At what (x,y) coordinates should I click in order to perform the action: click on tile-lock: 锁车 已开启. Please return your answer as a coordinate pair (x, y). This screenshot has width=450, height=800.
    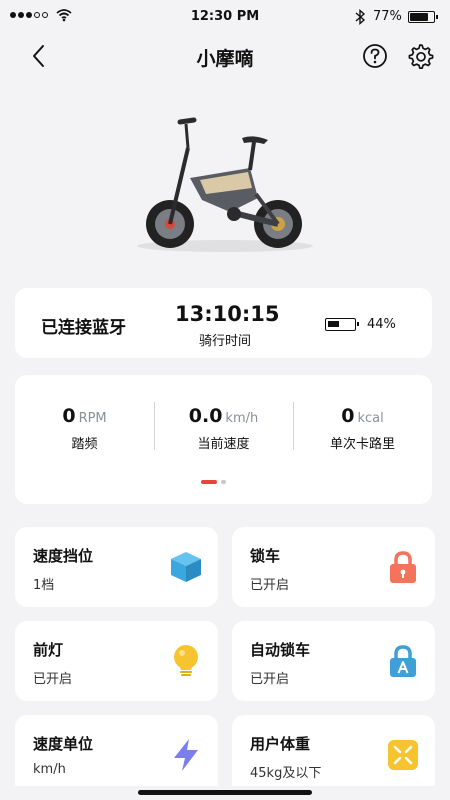
    Looking at the image, I should click on (333, 567).